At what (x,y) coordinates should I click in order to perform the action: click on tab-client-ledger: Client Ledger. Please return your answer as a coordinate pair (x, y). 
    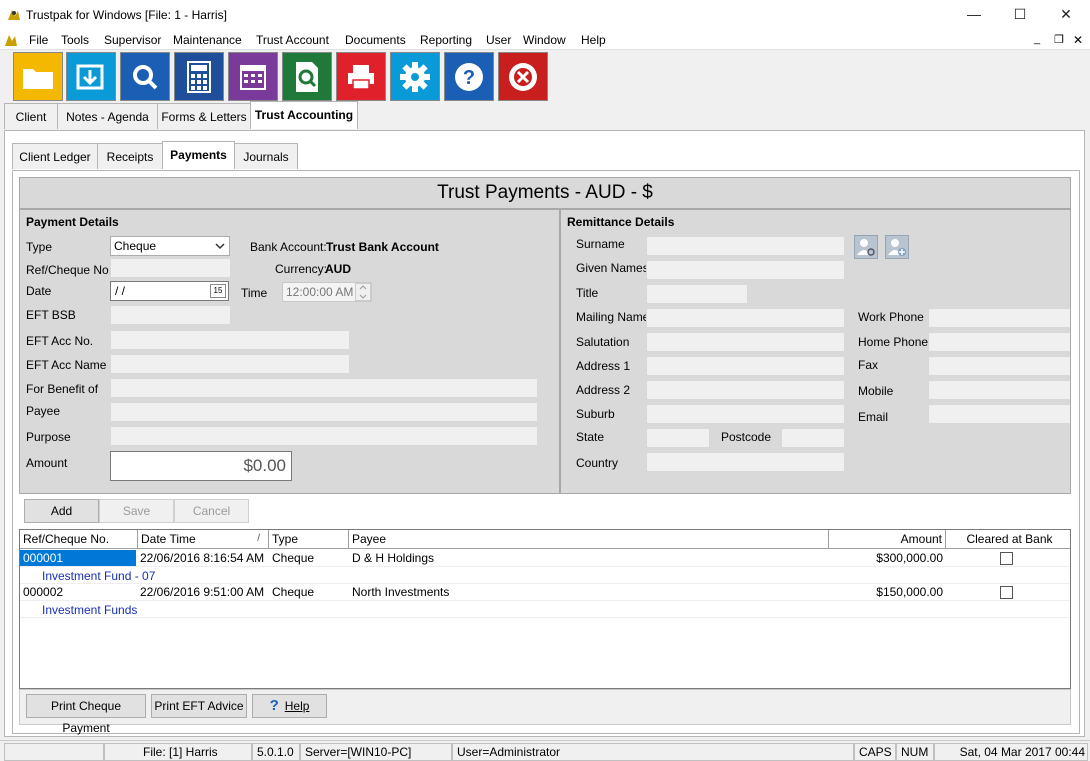
    Looking at the image, I should click on (55, 156).